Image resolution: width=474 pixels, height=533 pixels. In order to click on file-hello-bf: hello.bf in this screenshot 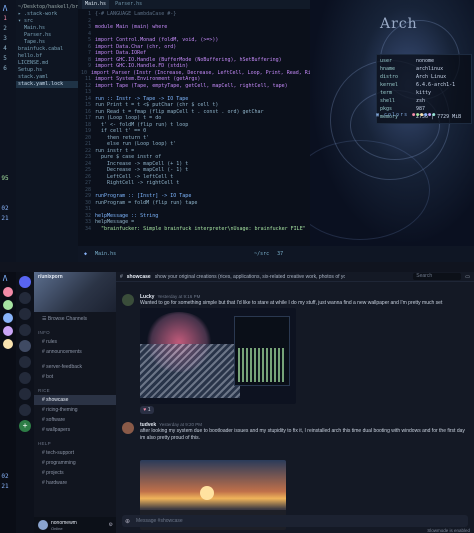, I will do `click(47, 56)`.